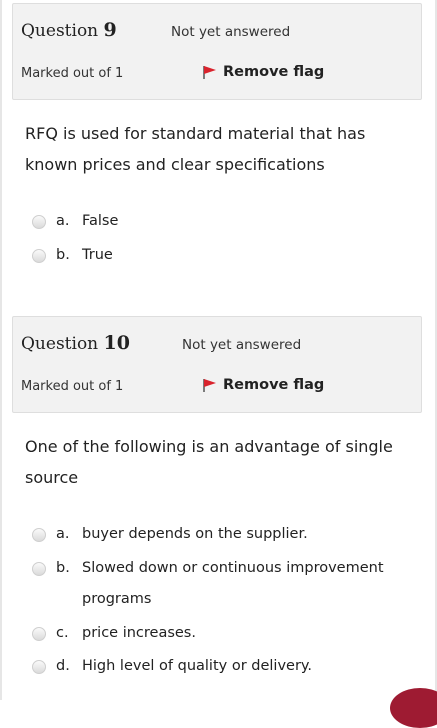 The image size is (437, 728). What do you see at coordinates (217, 259) in the screenshot?
I see `question-9-option-b: b. True` at bounding box center [217, 259].